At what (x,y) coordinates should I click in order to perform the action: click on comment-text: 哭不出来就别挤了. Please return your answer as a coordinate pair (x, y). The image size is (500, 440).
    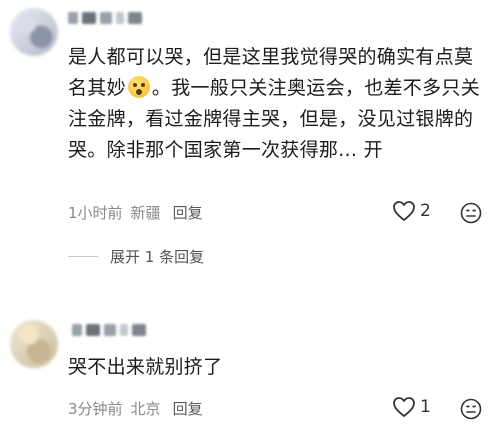
    Looking at the image, I should click on (145, 367).